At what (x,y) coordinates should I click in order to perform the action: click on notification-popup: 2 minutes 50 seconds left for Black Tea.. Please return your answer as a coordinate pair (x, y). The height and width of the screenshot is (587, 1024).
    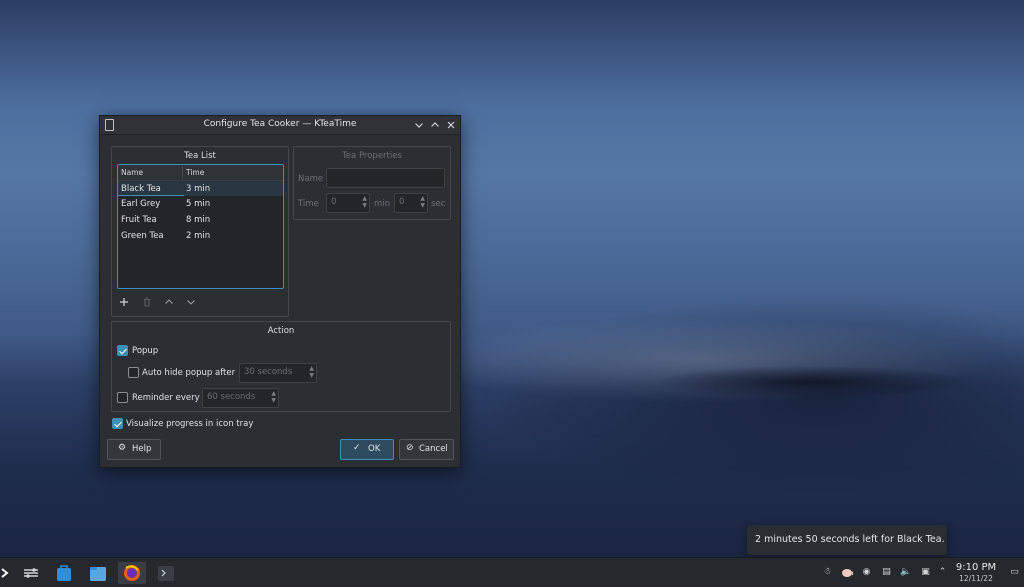
    Looking at the image, I should click on (847, 540).